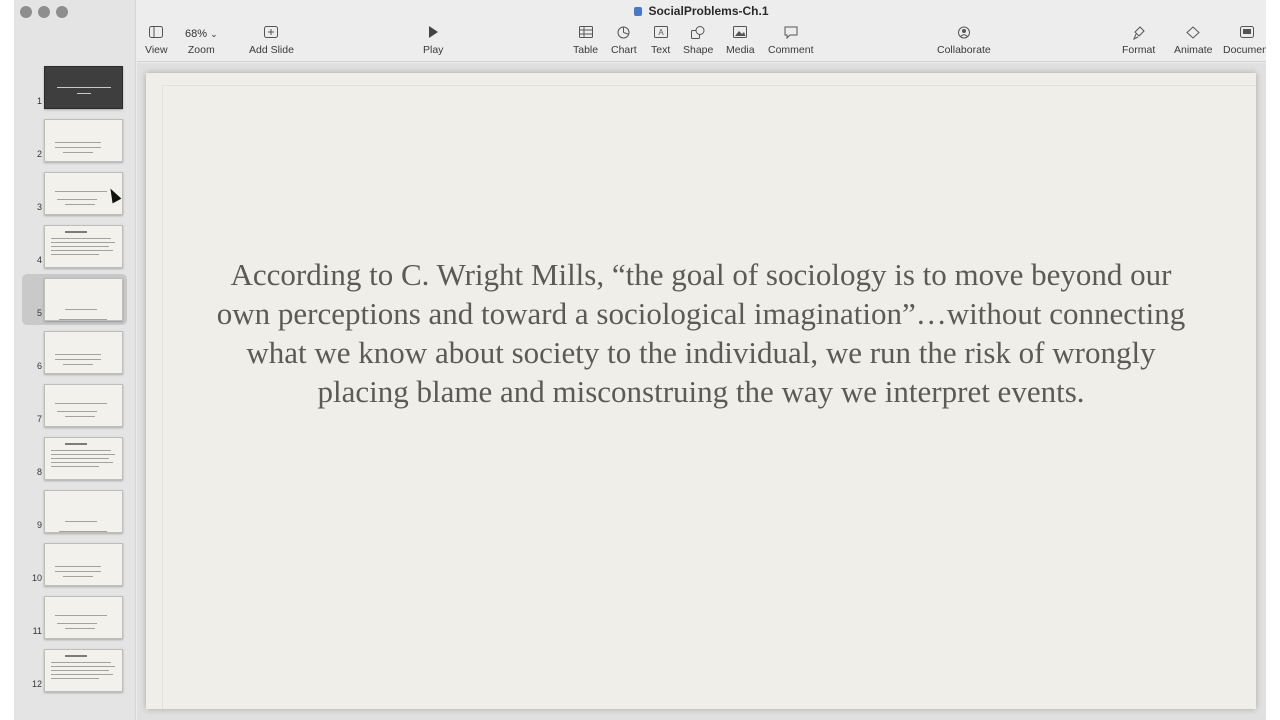 Image resolution: width=1280 pixels, height=720 pixels. I want to click on add-slide-button: Add Slide, so click(271, 41).